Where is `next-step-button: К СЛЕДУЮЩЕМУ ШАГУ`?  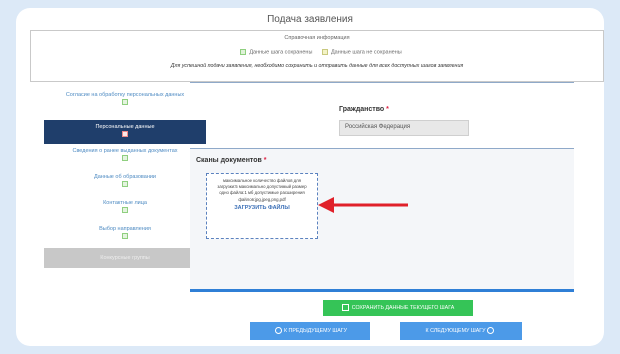 next-step-button: К СЛЕДУЮЩЕМУ ШАГУ is located at coordinates (461, 331).